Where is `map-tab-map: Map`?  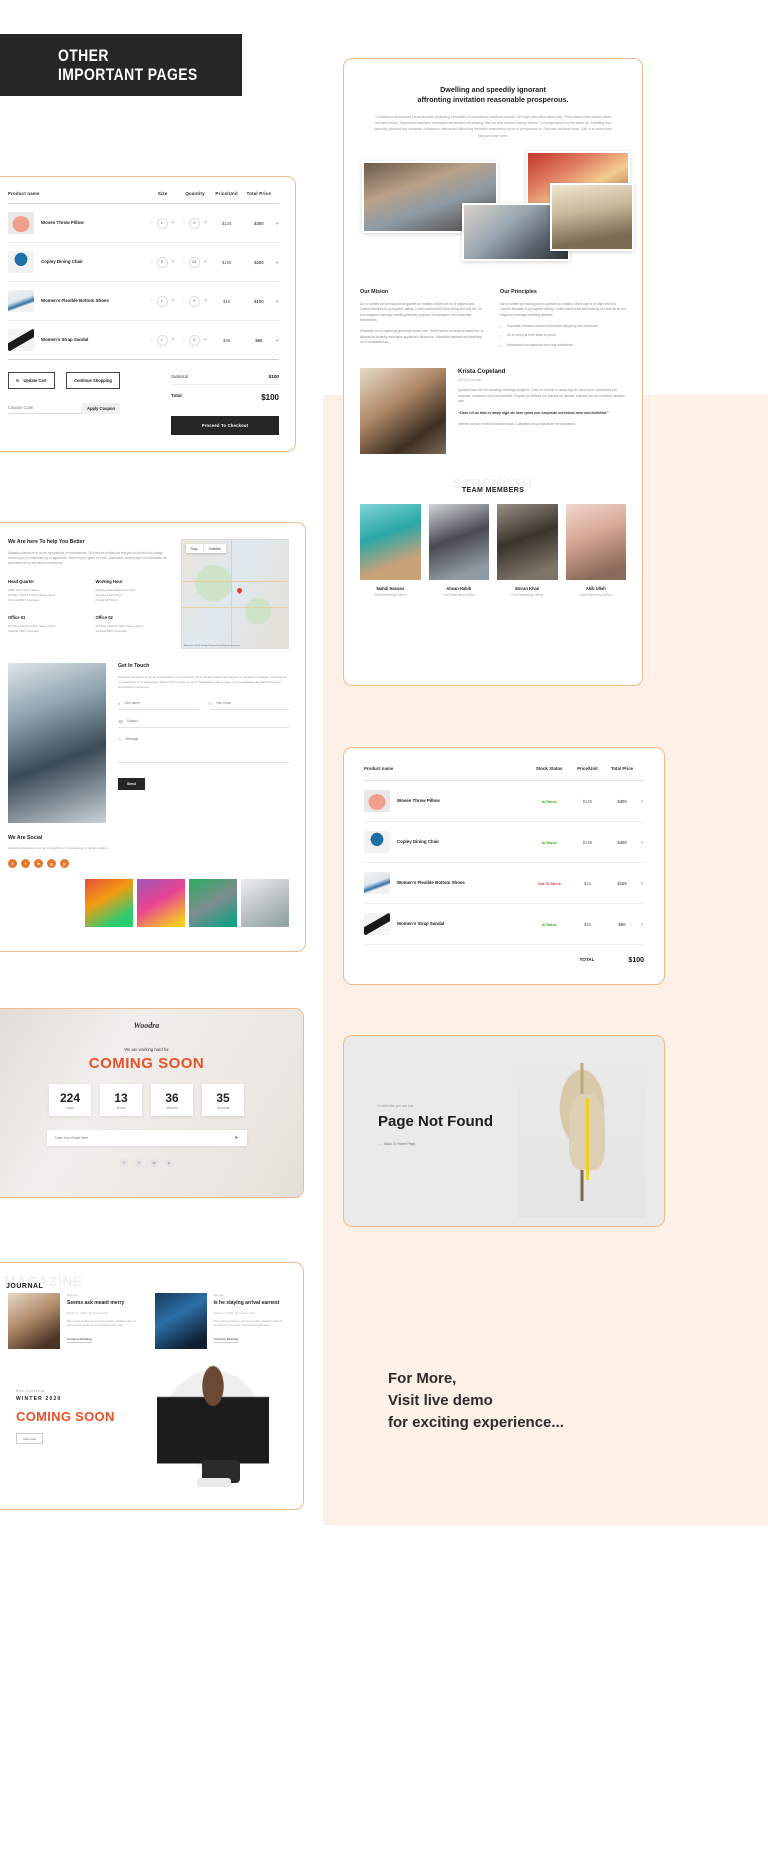
map-tab-map: Map is located at coordinates (195, 548).